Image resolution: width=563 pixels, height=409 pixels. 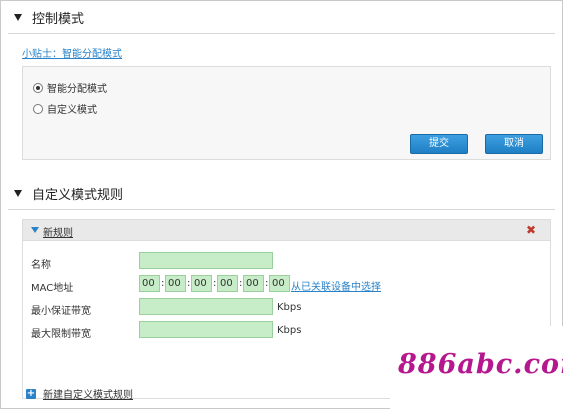 What do you see at coordinates (88, 393) in the screenshot?
I see `add-rule-label: 新建自定义模式规则` at bounding box center [88, 393].